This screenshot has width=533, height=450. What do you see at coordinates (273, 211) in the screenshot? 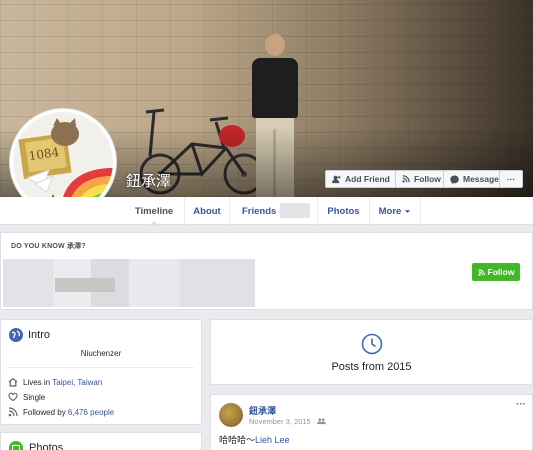
I see `tab-friends: Friends` at bounding box center [273, 211].